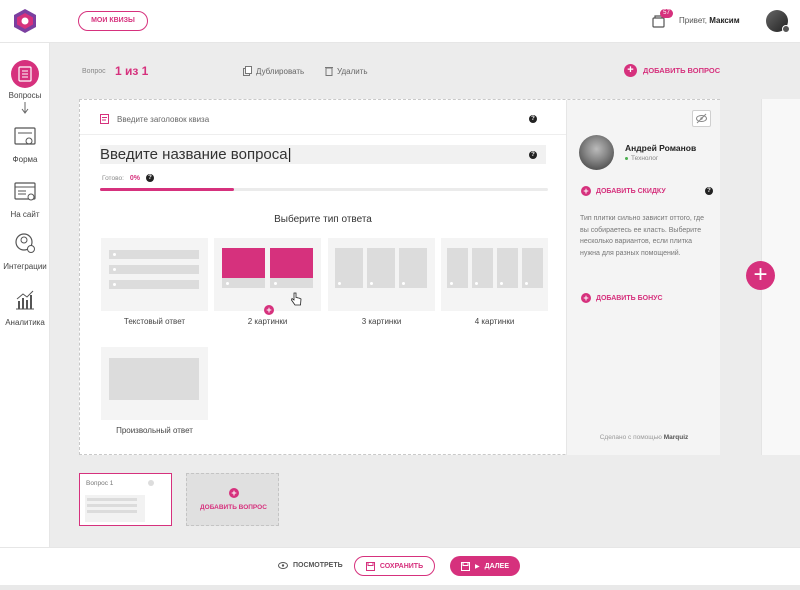 The image size is (800, 590). I want to click on sidebar-item-label: Вопросы, so click(25, 95).